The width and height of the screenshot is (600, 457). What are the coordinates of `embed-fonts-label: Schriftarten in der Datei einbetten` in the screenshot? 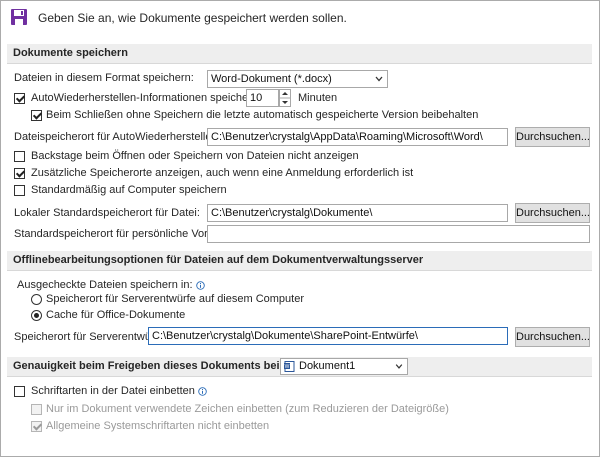 It's located at (119, 391).